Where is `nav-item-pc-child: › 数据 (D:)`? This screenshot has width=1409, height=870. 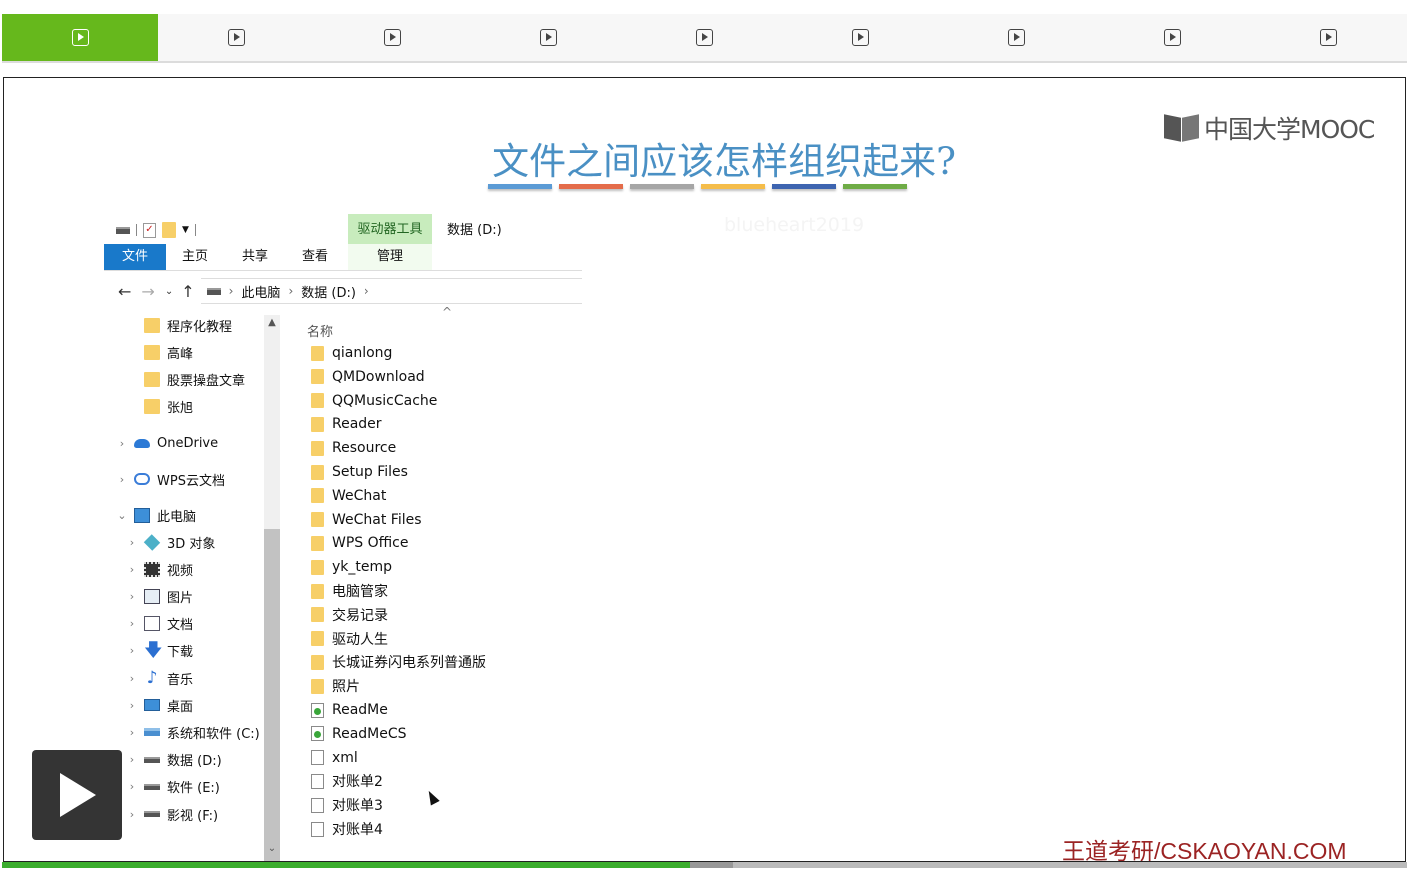
nav-item-pc-child: › 数据 (D:) is located at coordinates (210, 759).